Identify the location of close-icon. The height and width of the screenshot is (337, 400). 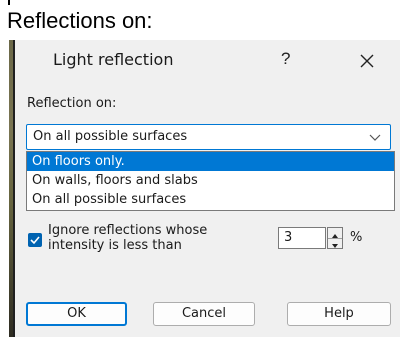
(367, 61).